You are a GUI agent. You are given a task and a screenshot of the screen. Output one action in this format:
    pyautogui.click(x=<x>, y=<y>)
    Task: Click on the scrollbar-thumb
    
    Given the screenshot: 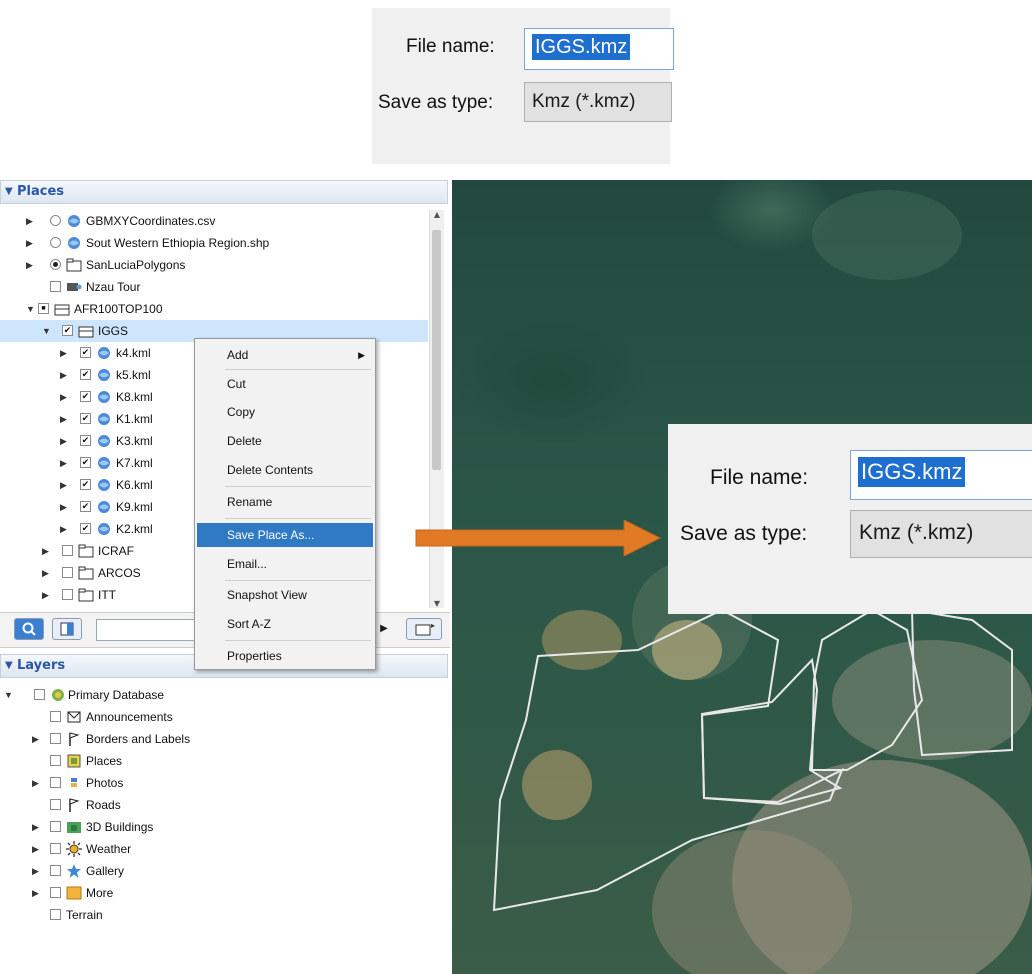 What is the action you would take?
    pyautogui.click(x=436, y=350)
    